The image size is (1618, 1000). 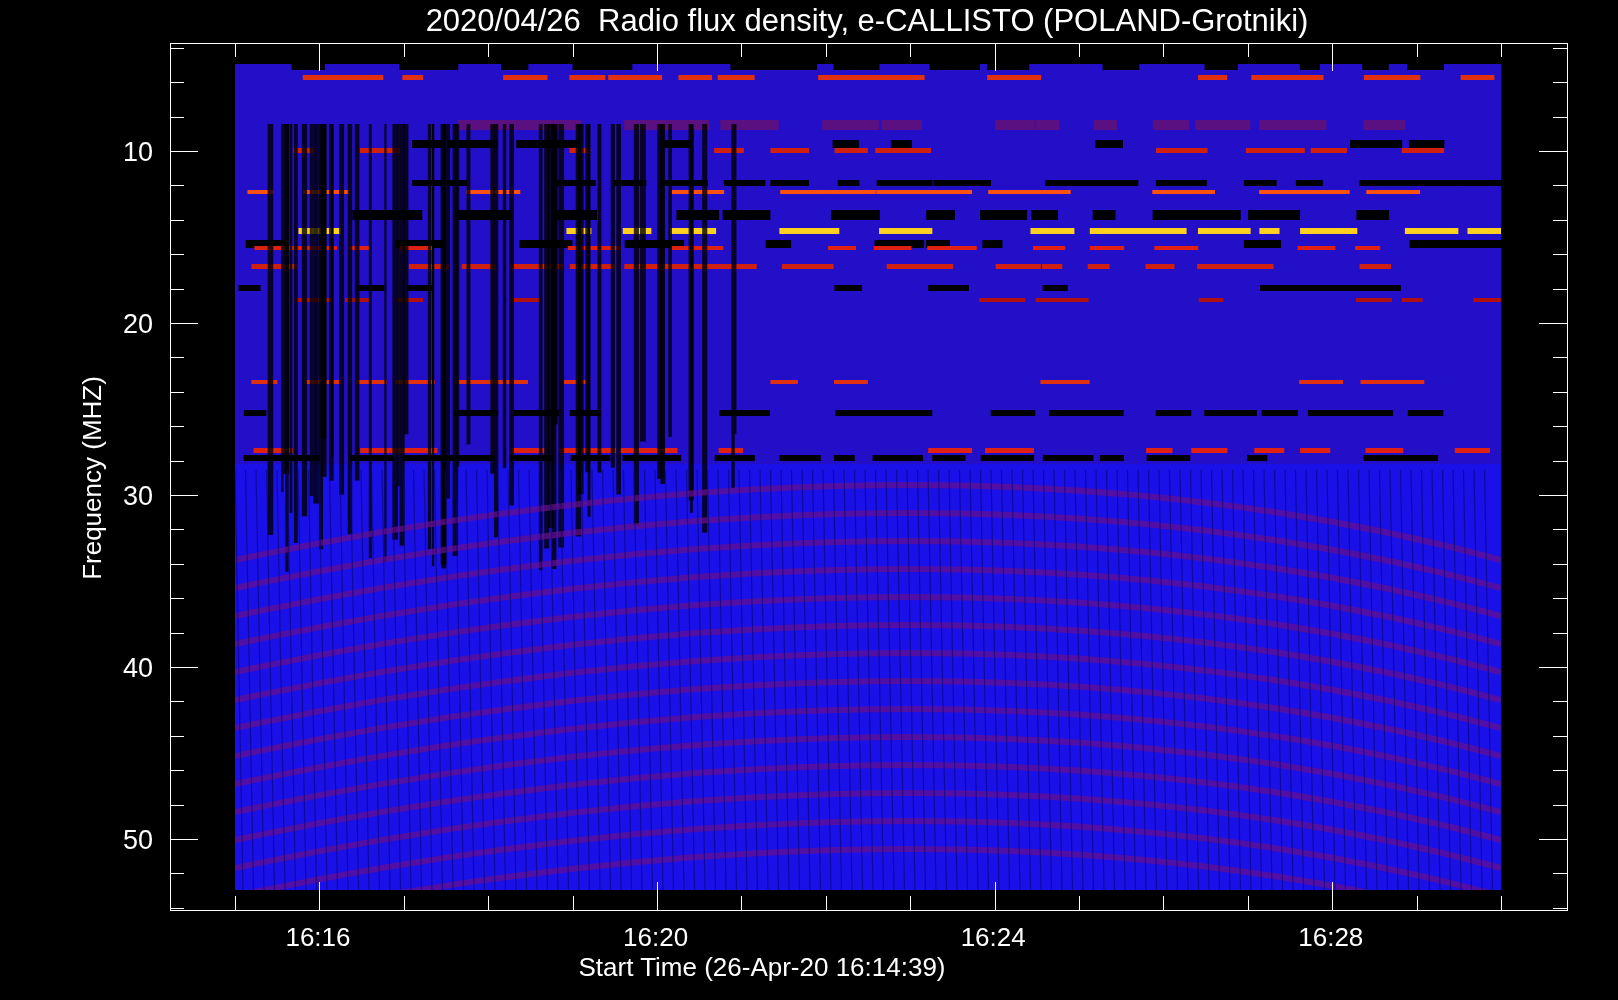 I want to click on y-tick-label: 10, so click(x=137, y=152).